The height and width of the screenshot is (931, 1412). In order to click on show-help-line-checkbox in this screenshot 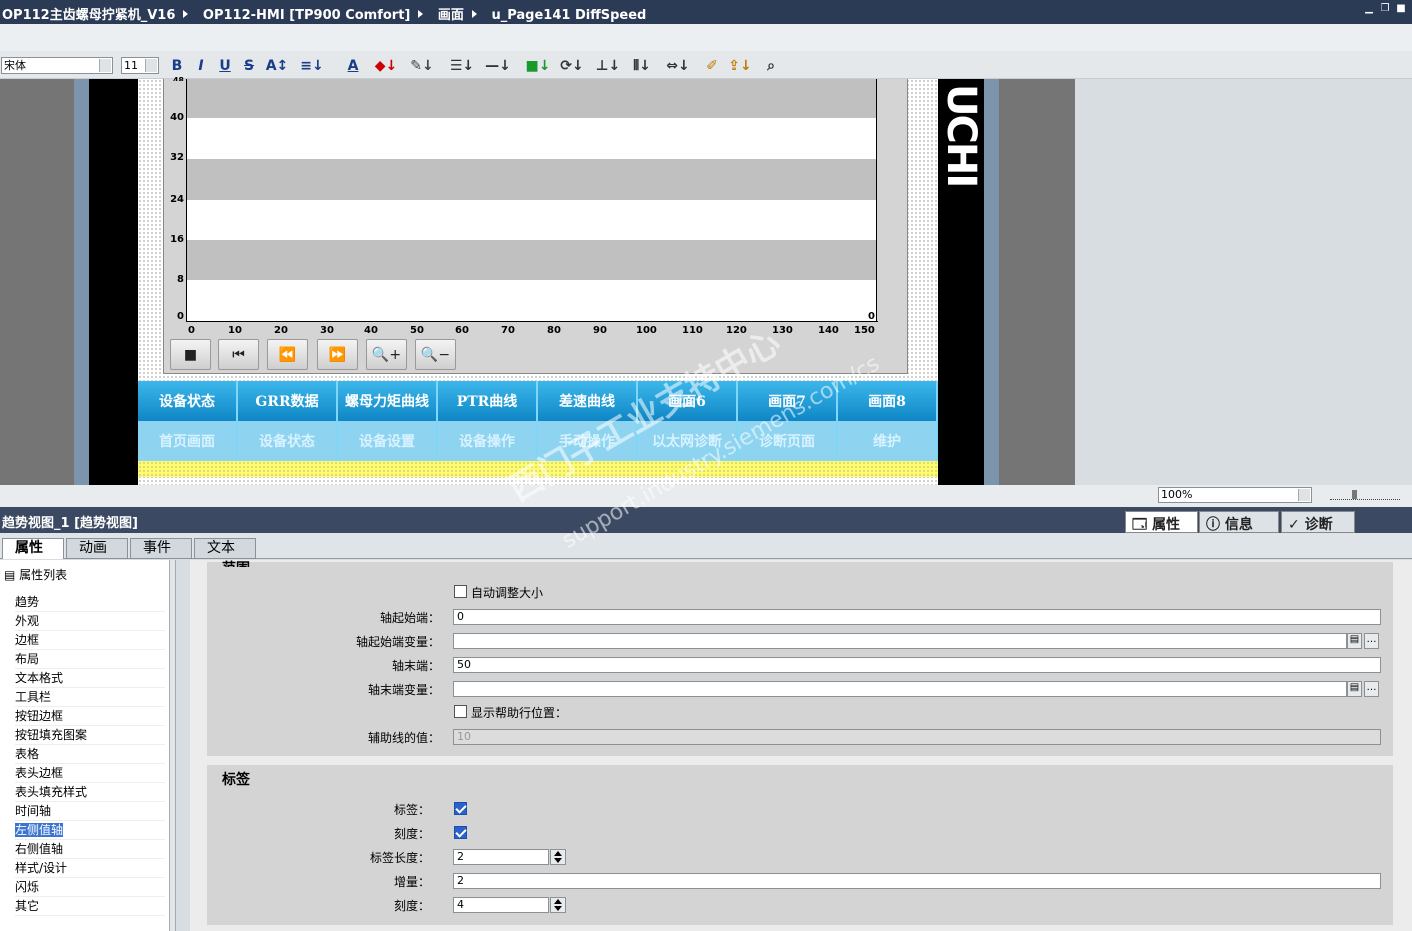, I will do `click(460, 711)`.